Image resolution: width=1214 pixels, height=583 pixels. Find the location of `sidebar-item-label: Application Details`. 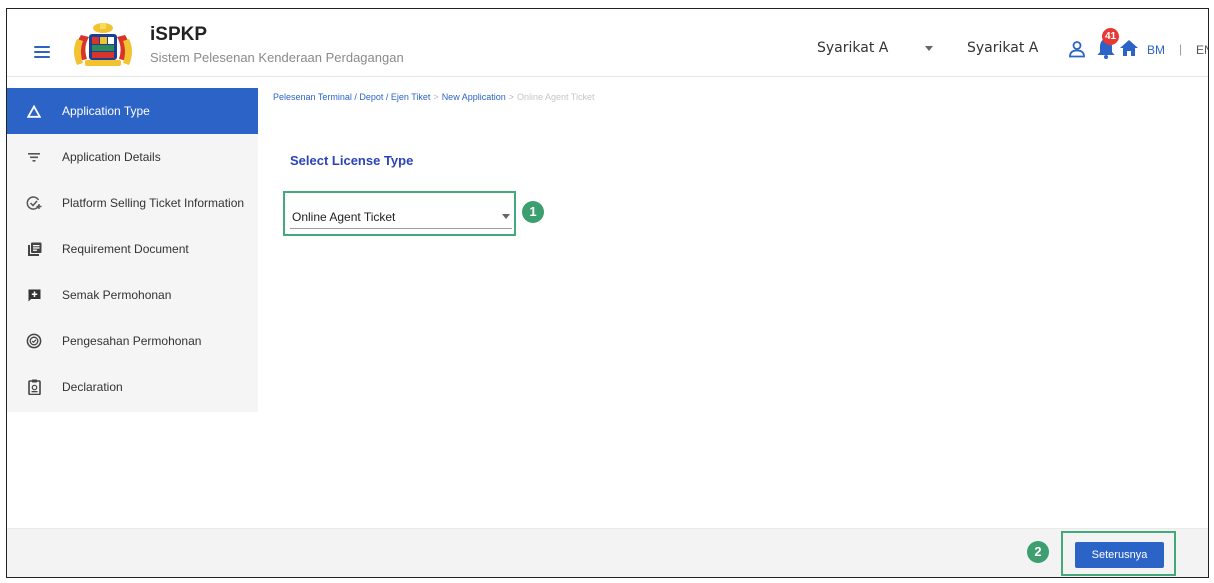

sidebar-item-label: Application Details is located at coordinates (111, 157).